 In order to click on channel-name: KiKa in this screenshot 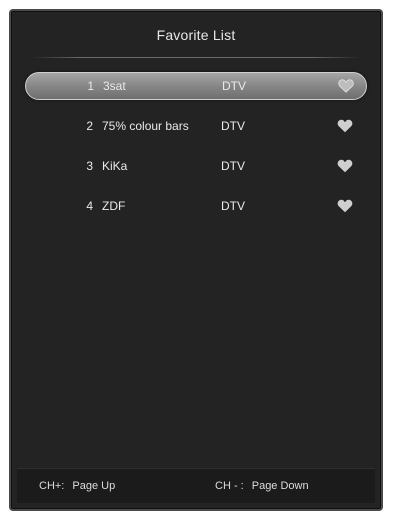, I will do `click(115, 166)`.